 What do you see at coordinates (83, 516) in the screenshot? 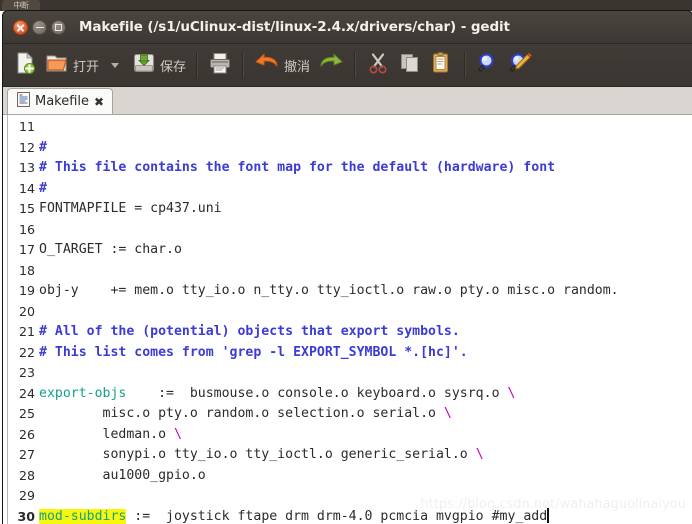
I see `code-token: mod-subdirs` at bounding box center [83, 516].